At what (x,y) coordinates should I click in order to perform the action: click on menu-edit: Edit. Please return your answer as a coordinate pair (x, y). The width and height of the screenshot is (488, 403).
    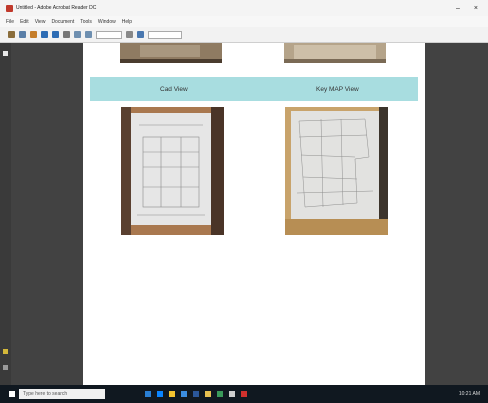
    Looking at the image, I should click on (24, 22).